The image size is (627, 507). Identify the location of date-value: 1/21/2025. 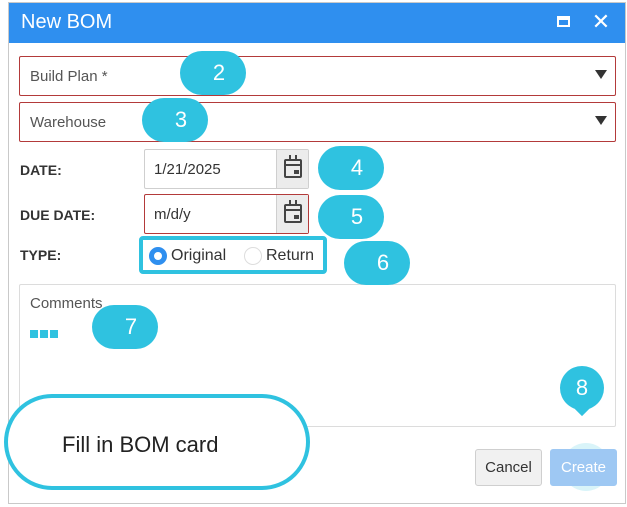
(187, 169).